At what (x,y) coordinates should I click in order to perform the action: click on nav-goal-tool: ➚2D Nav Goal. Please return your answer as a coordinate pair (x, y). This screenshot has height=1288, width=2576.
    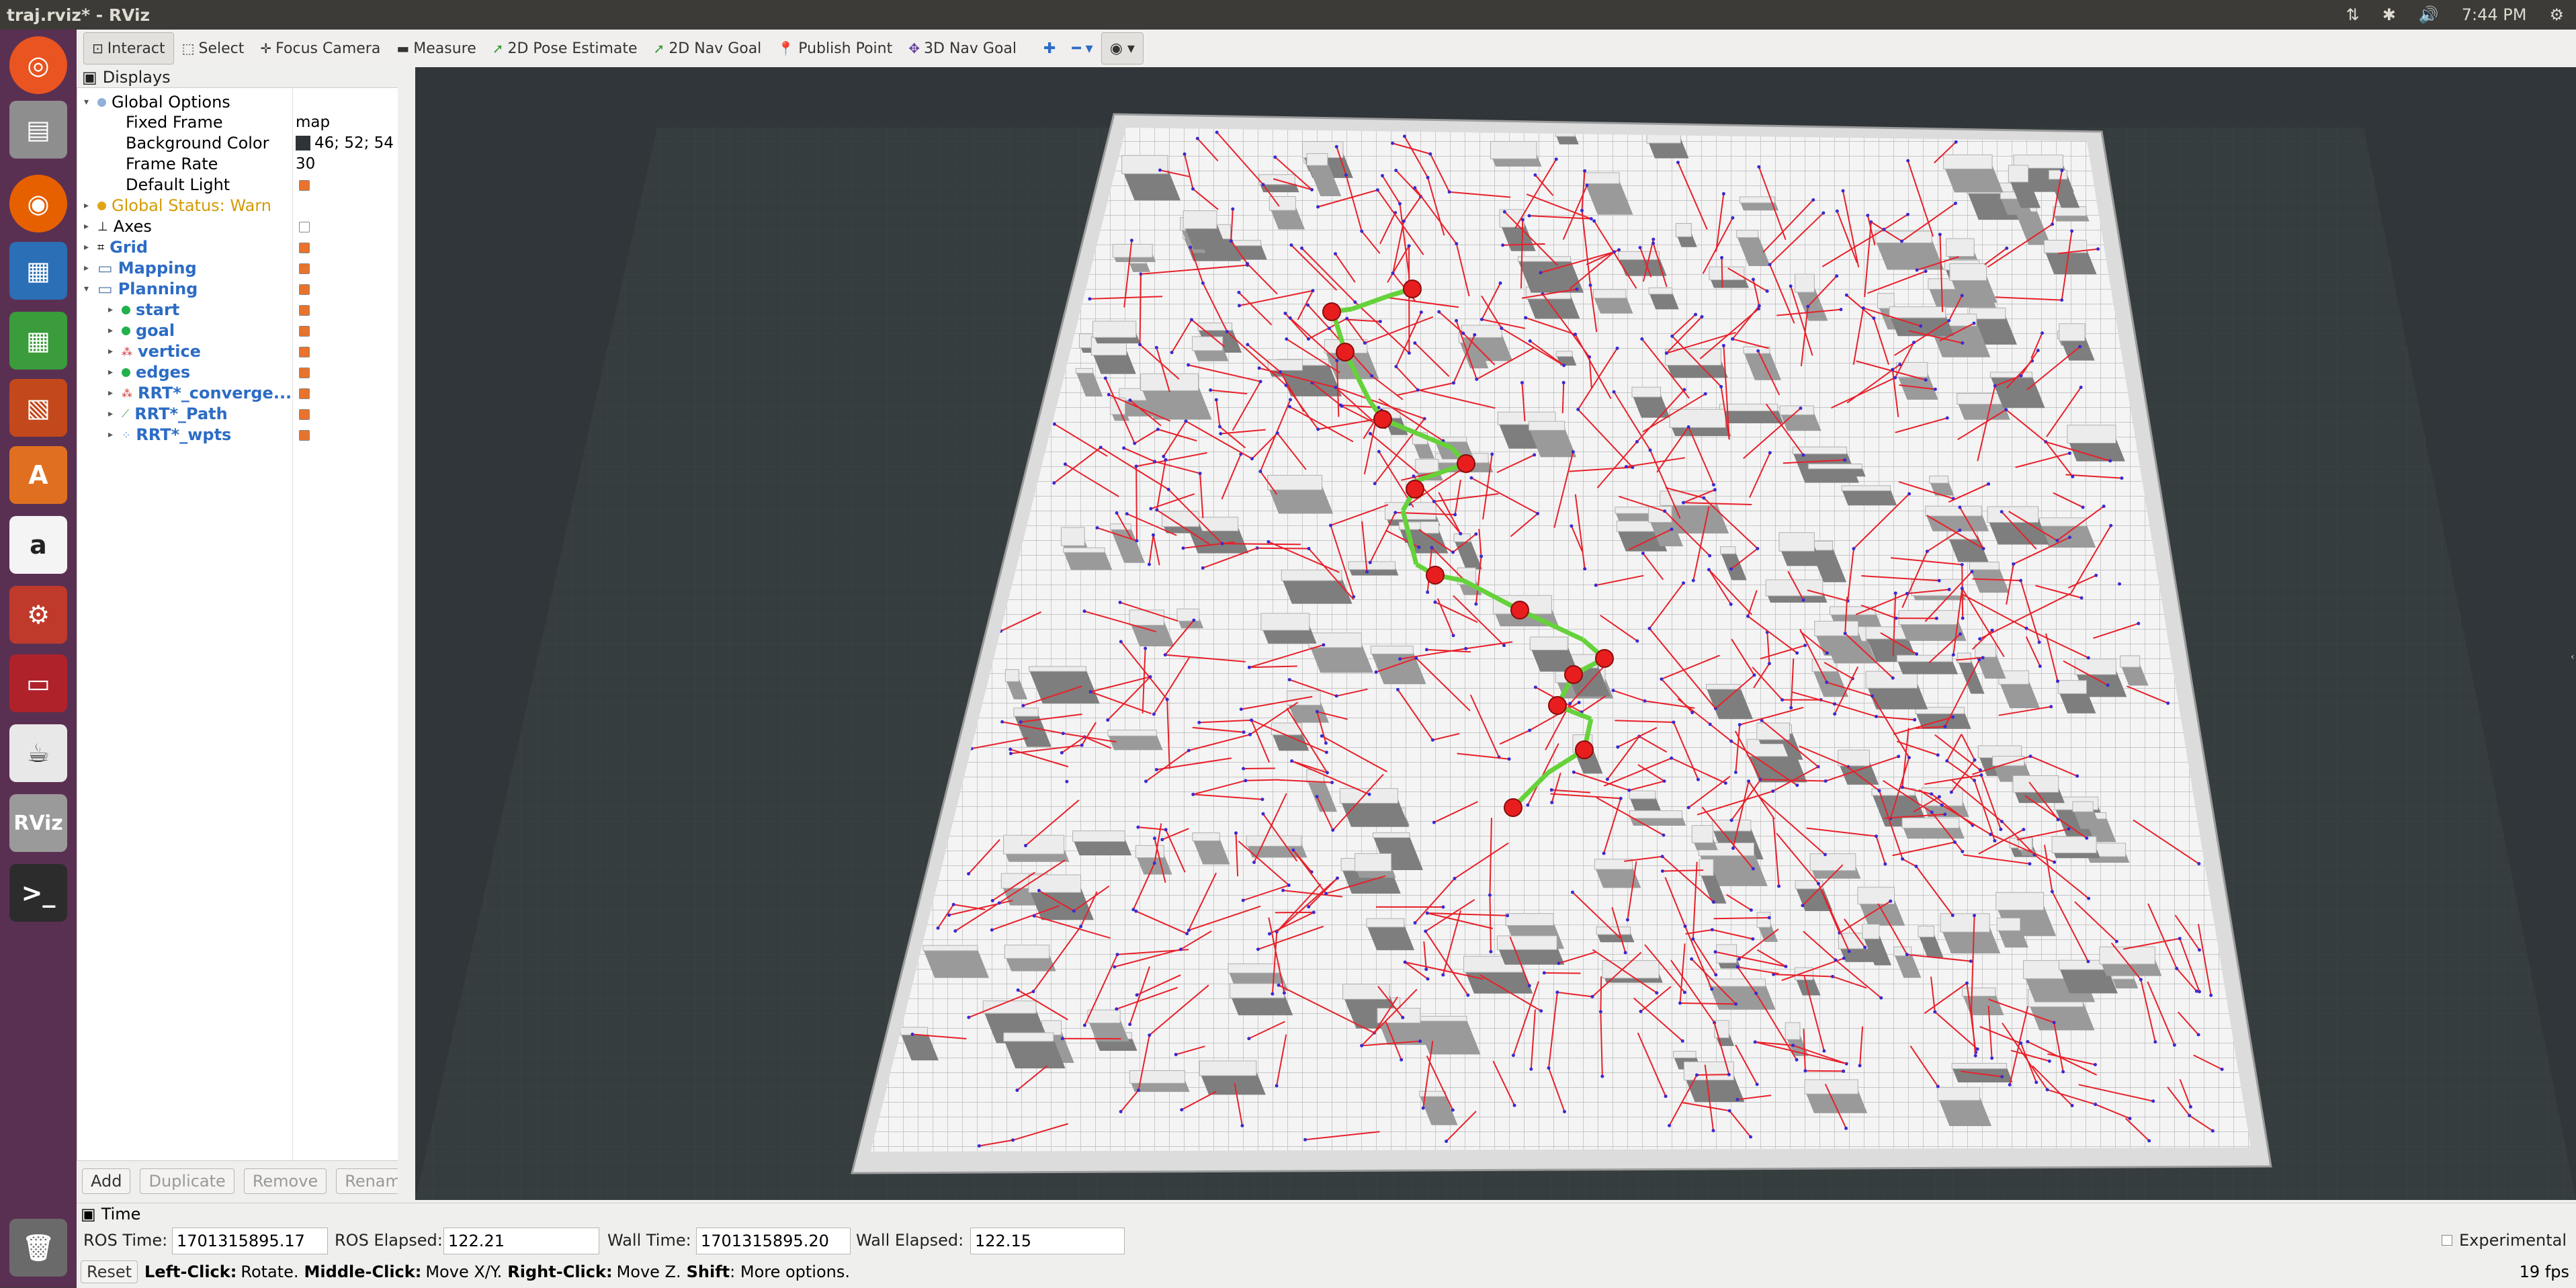
    Looking at the image, I should click on (708, 48).